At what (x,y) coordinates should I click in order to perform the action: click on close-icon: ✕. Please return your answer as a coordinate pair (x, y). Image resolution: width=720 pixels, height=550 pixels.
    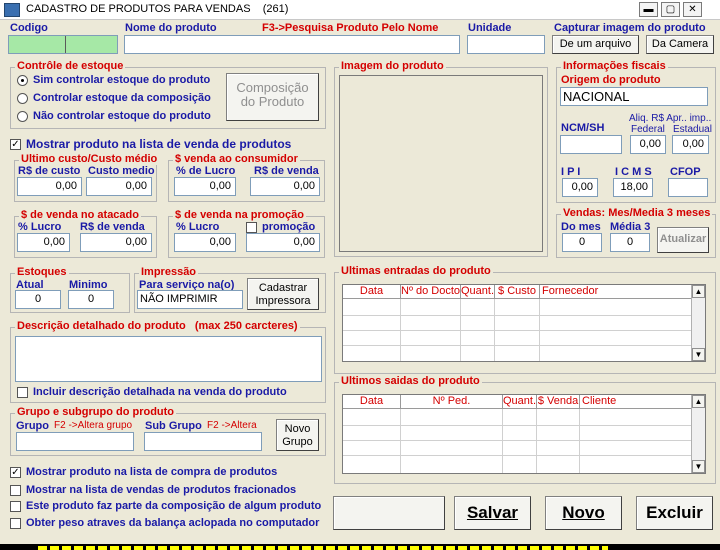
    Looking at the image, I should click on (692, 9).